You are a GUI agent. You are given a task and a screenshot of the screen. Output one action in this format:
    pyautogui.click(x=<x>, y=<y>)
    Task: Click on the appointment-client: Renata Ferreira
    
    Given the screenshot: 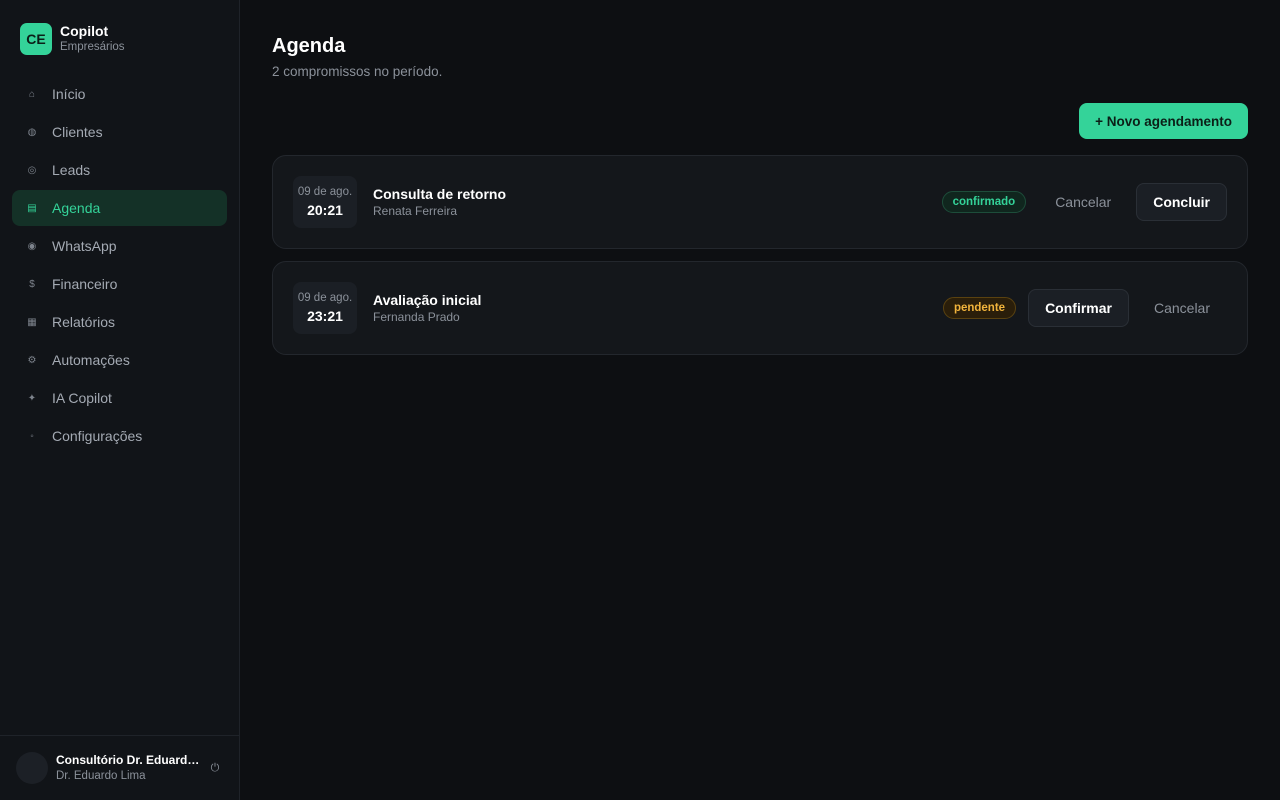 What is the action you would take?
    pyautogui.click(x=415, y=211)
    